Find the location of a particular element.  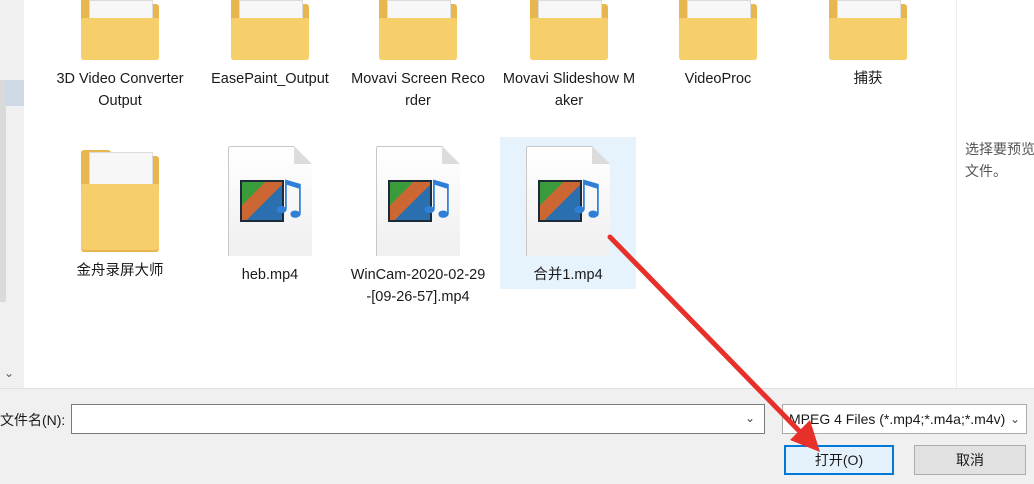

file-label: heb.mp4 is located at coordinates (270, 275).